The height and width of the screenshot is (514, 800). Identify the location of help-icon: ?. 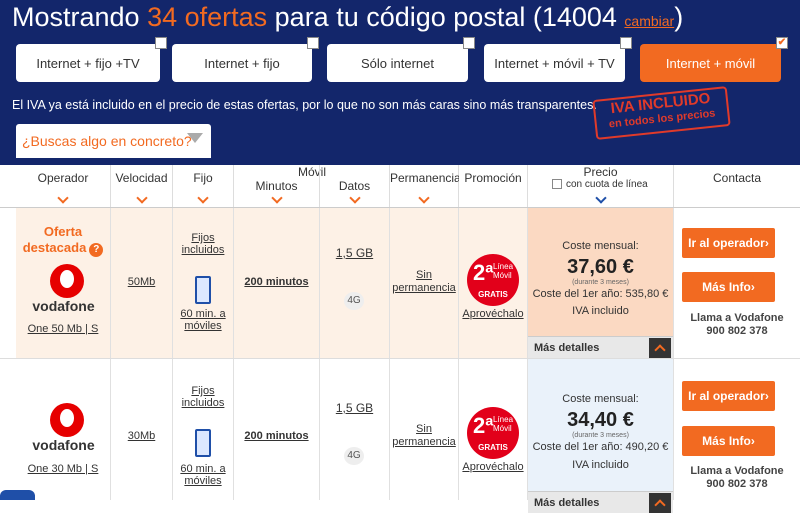
(96, 250).